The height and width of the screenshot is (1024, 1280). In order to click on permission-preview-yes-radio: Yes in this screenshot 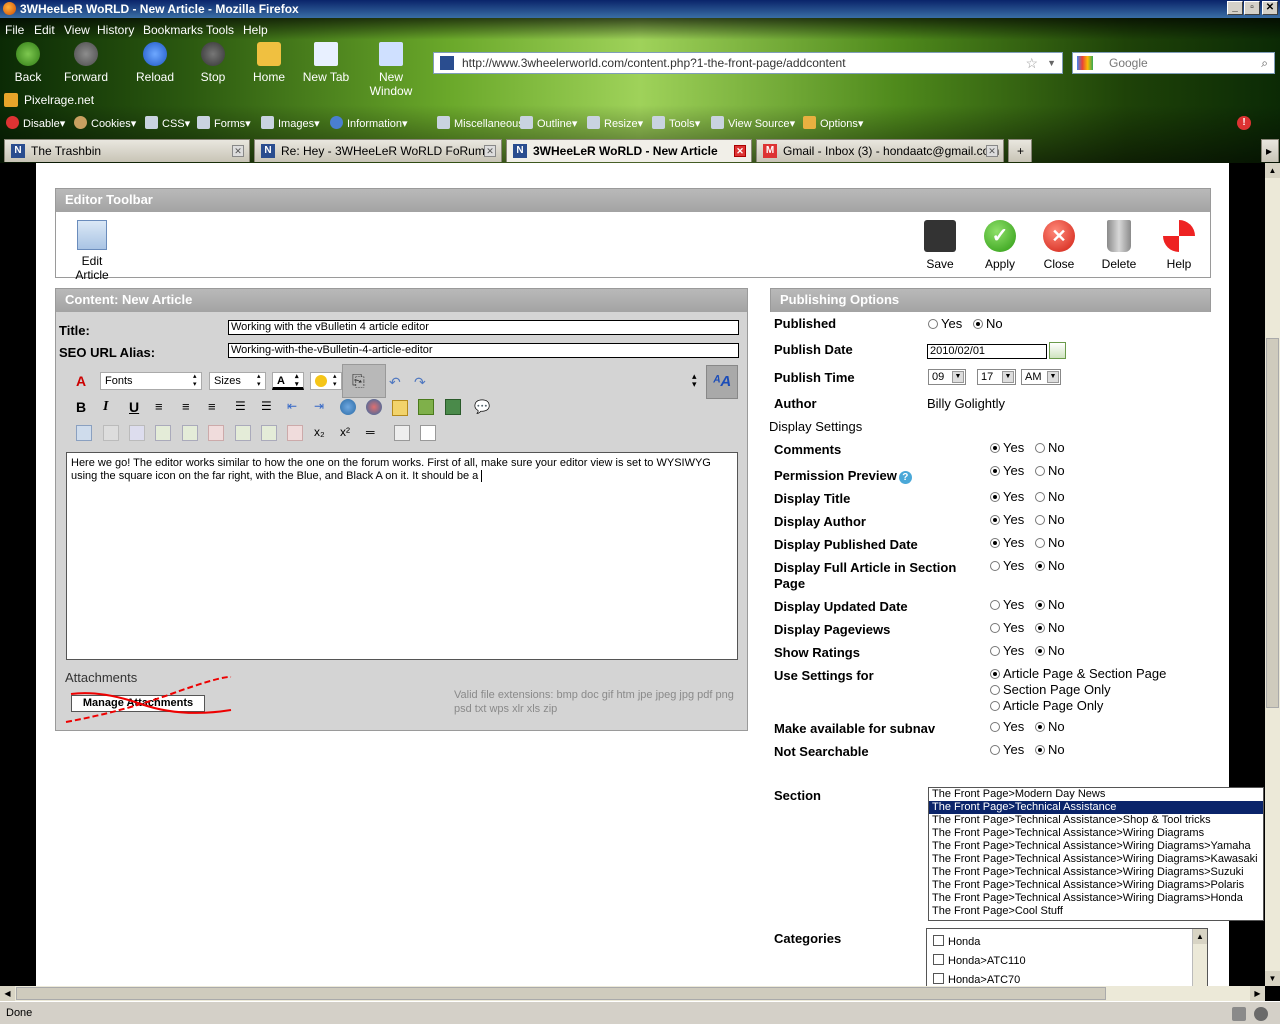, I will do `click(1007, 470)`.